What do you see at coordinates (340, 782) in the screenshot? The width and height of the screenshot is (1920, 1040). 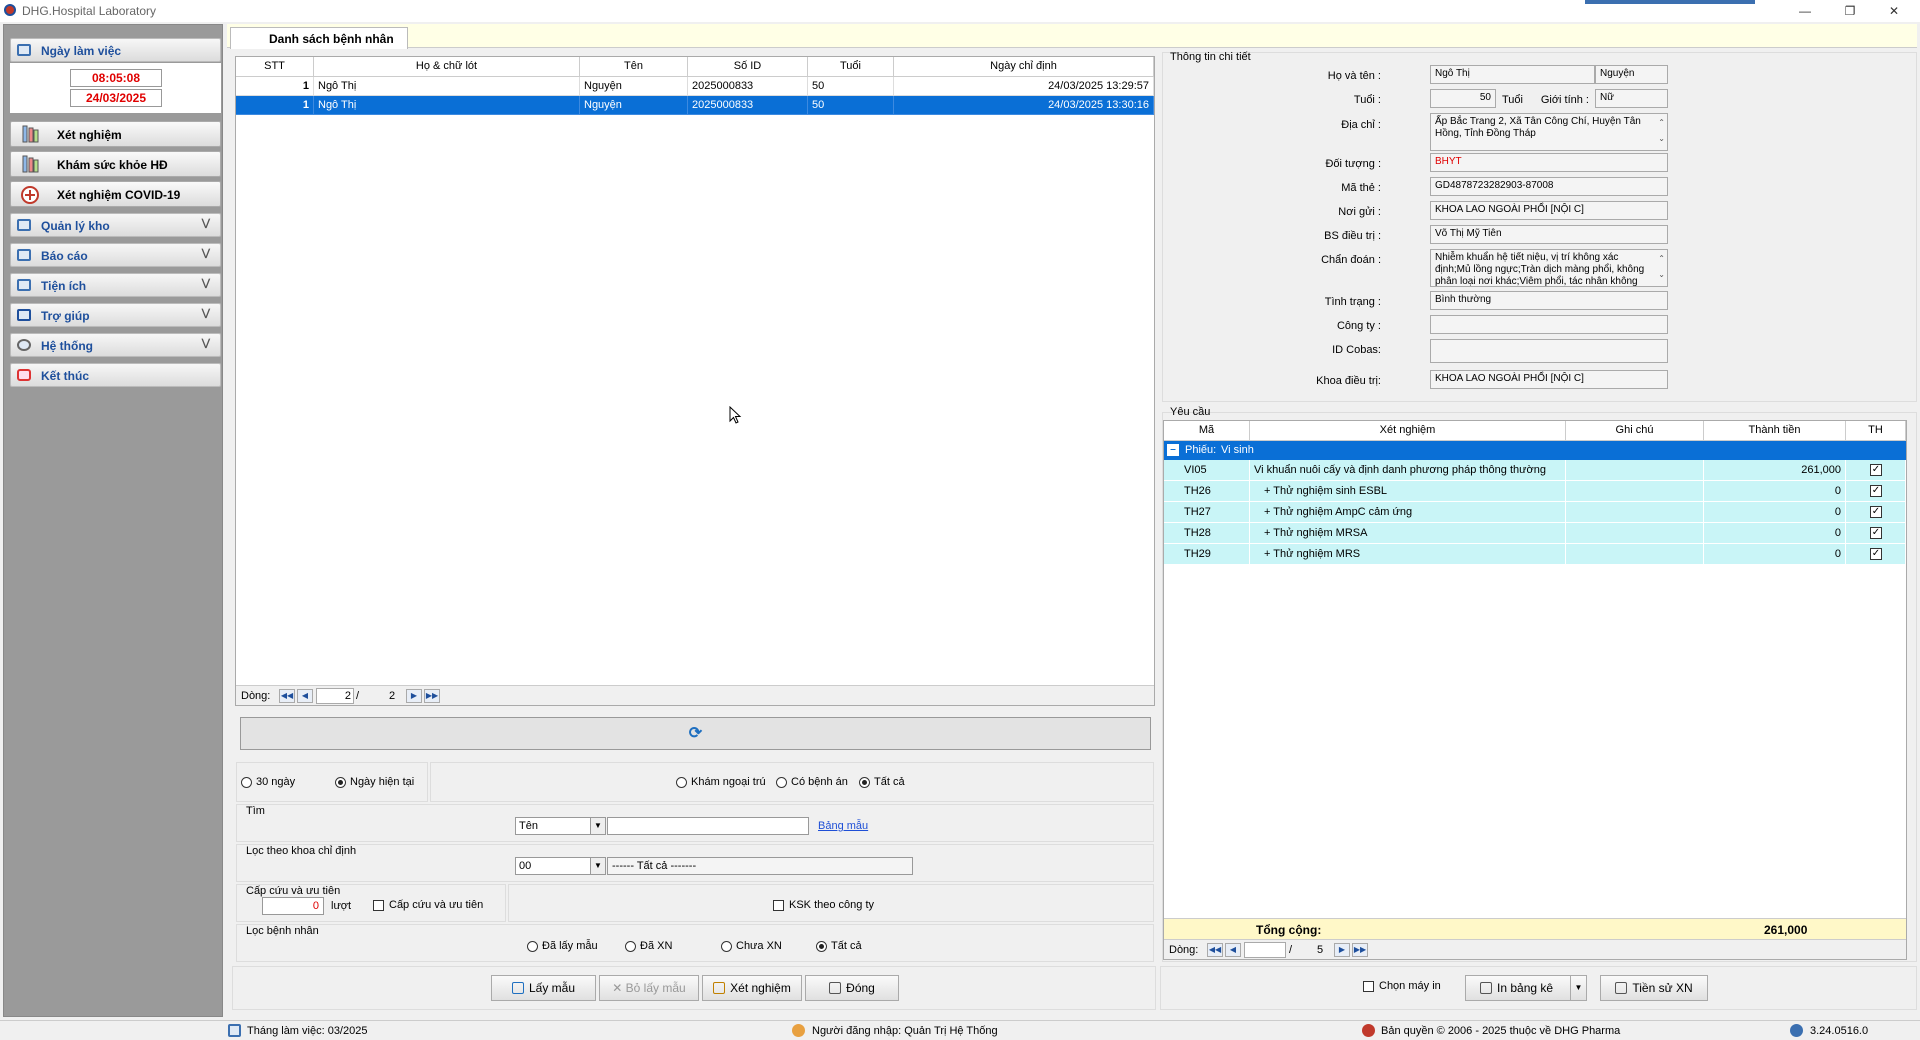 I see `radio-today` at bounding box center [340, 782].